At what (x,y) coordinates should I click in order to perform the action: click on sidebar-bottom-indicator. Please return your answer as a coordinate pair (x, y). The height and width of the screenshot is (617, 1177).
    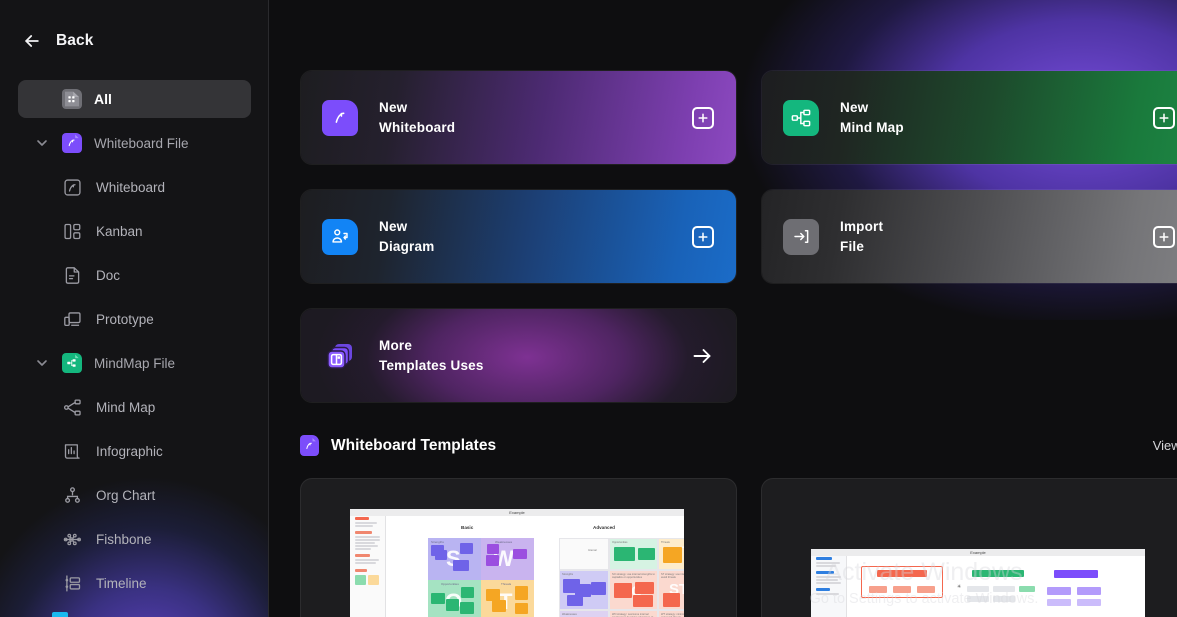
    Looking at the image, I should click on (60, 614).